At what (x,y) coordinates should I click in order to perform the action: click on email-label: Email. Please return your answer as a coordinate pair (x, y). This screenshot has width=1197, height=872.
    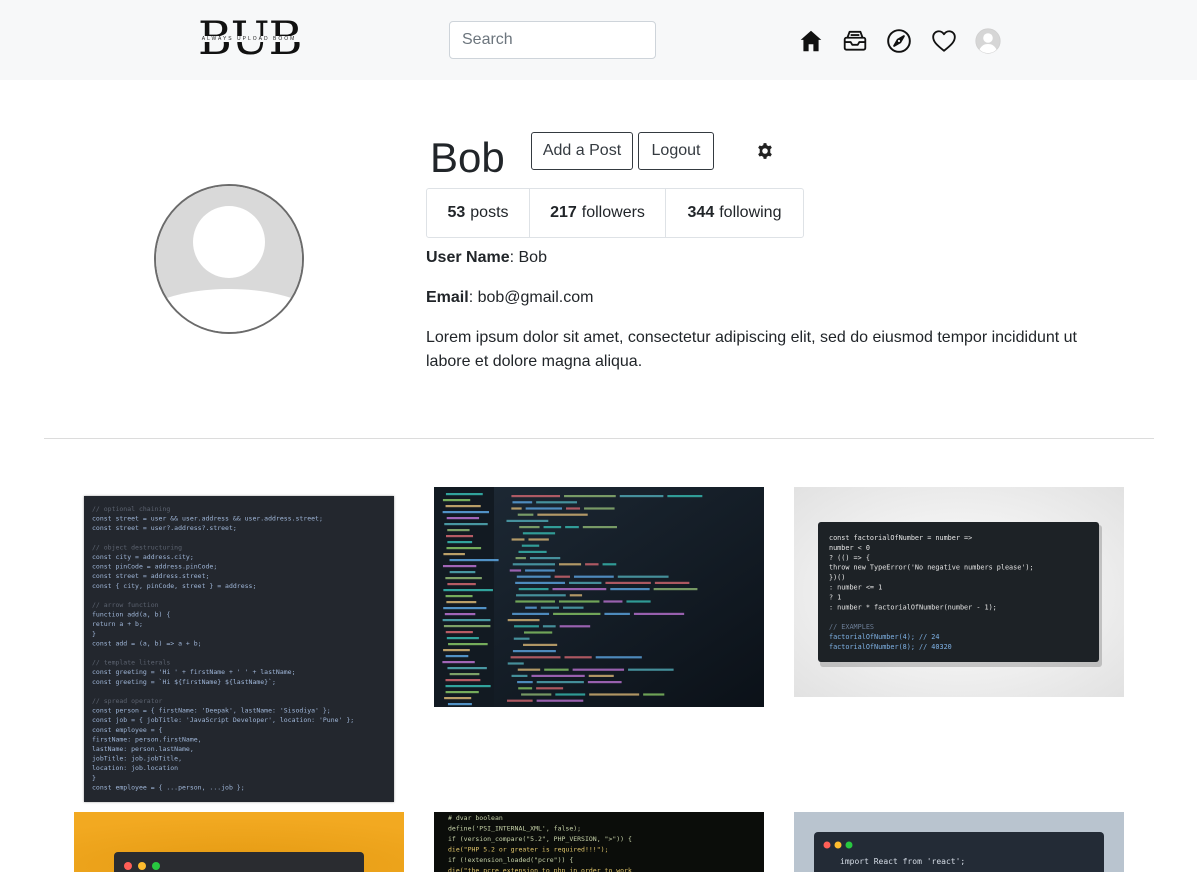
    Looking at the image, I should click on (447, 297).